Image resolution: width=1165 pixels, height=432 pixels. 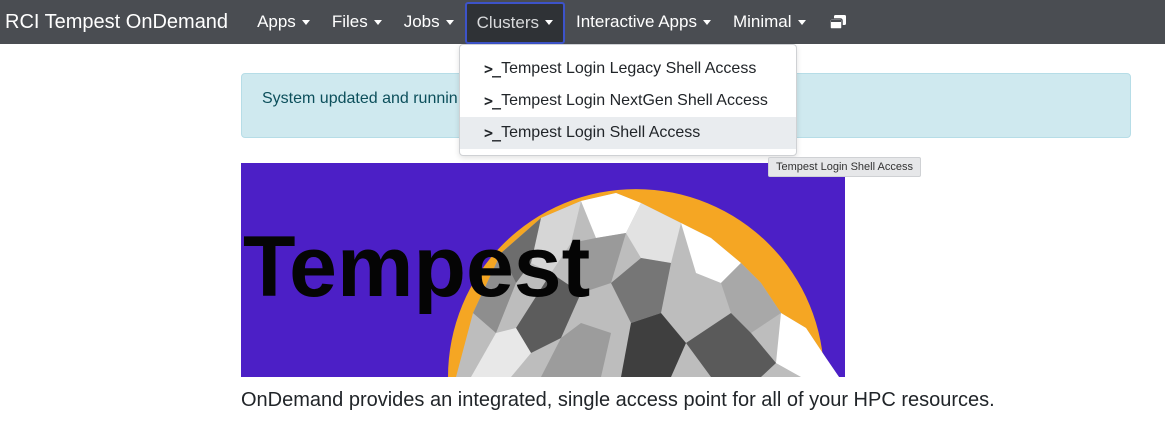 What do you see at coordinates (421, 21) in the screenshot?
I see `nav-jobs-label: Jobs` at bounding box center [421, 21].